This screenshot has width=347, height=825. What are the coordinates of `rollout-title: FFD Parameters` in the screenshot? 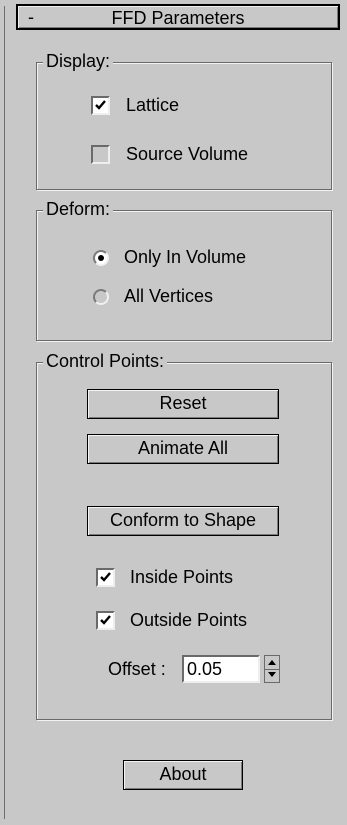 It's located at (178, 18).